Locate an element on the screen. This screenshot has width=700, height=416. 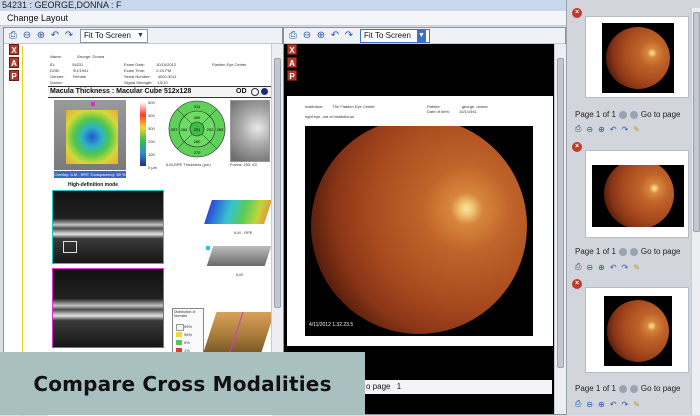
clinic-name: Flatden Eye Center is located at coordinates (229, 64).